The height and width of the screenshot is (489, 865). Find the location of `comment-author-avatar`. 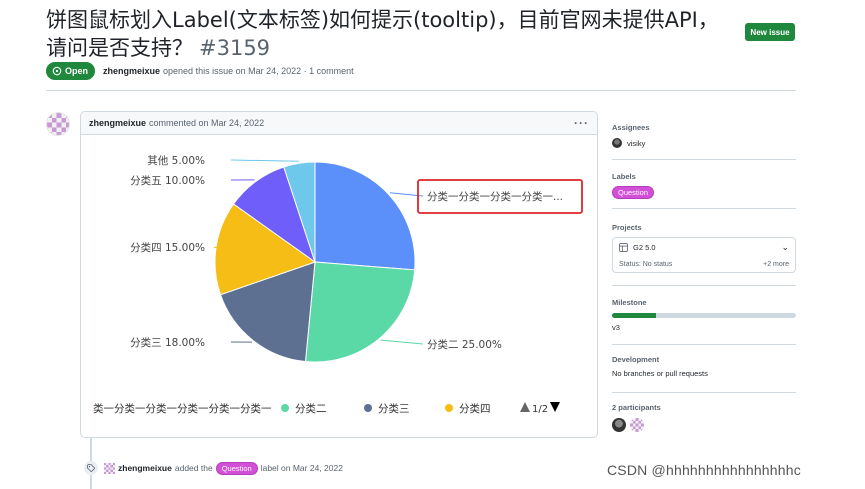

comment-author-avatar is located at coordinates (58, 124).